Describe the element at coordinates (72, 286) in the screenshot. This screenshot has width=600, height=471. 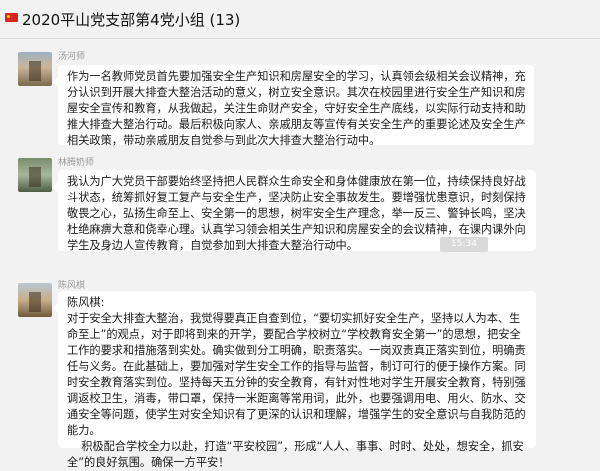
I see `sender-name: 陈风棋` at that location.